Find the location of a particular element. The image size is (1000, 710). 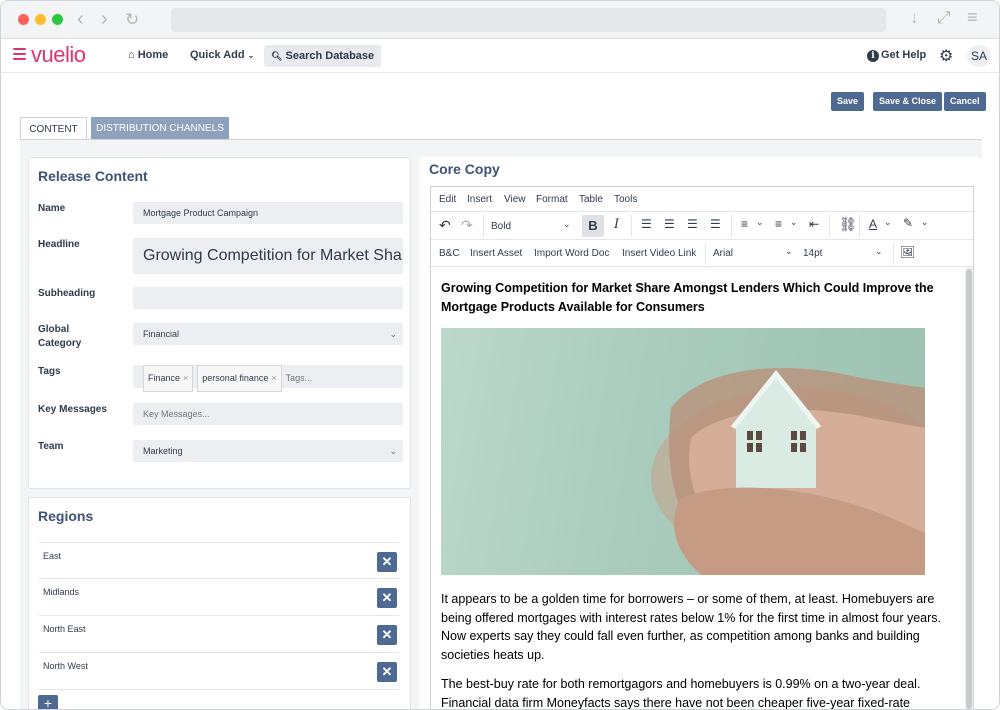

key-messages-label: Key Messages is located at coordinates (72, 409).